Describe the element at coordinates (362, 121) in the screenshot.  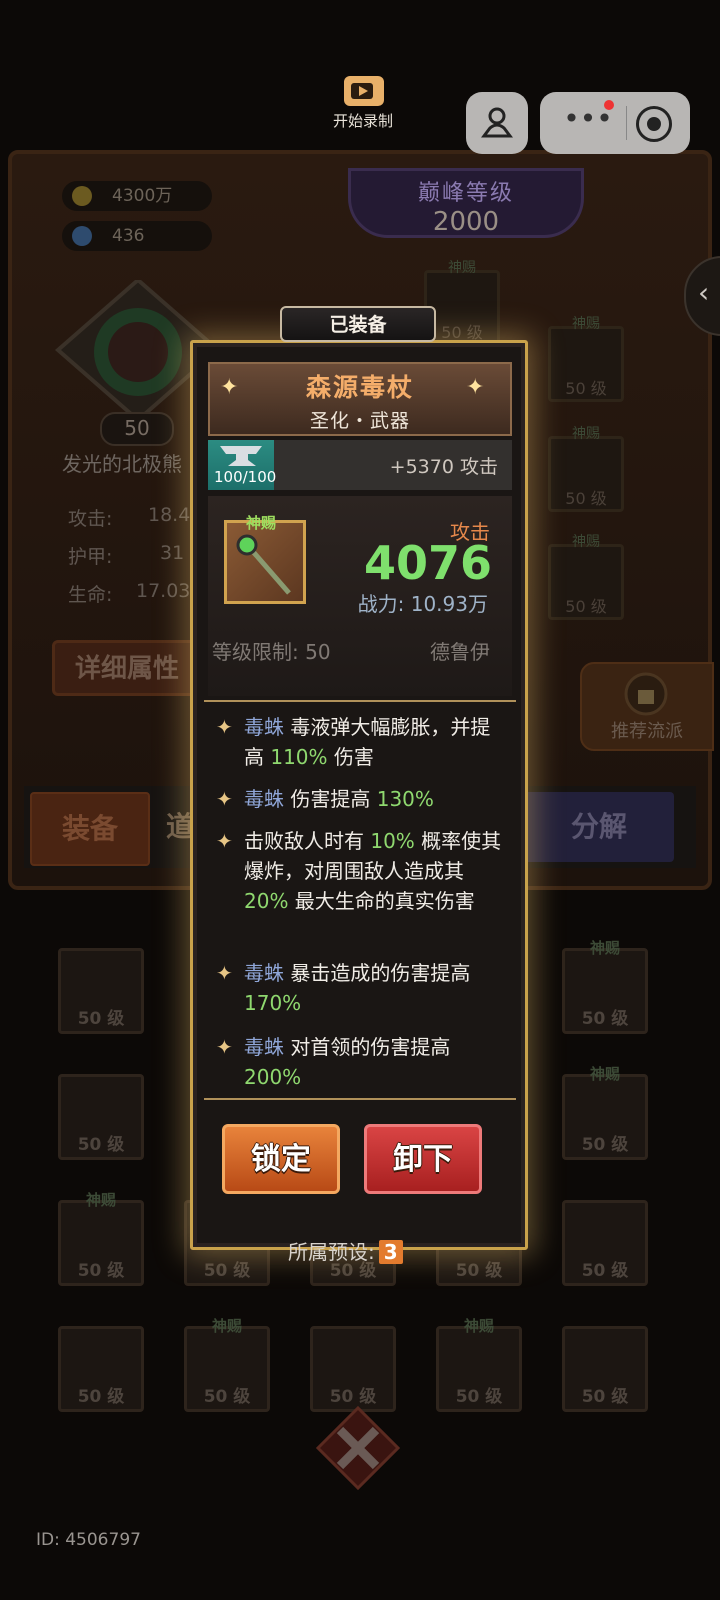
I see `start-recording-label: 开始录制` at that location.